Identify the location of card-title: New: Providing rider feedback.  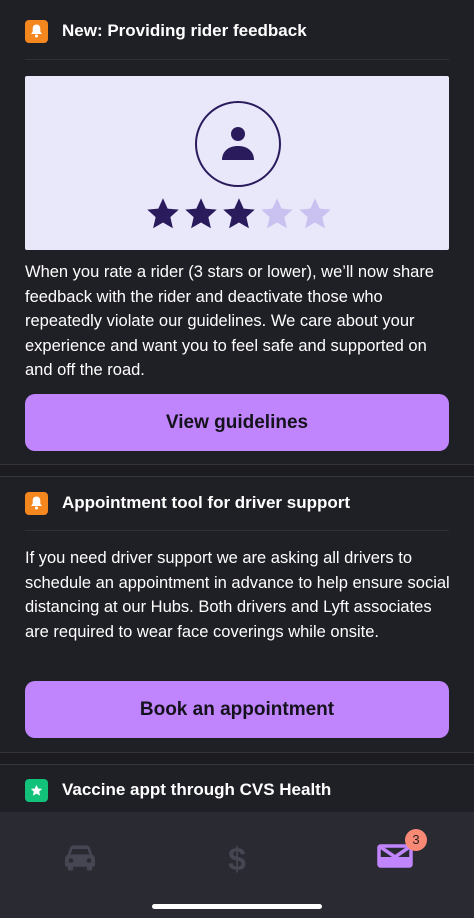
(184, 30).